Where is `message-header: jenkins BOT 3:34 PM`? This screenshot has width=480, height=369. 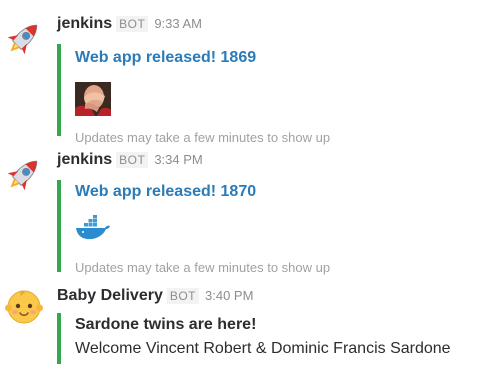
message-header: jenkins BOT 3:34 PM is located at coordinates (130, 160).